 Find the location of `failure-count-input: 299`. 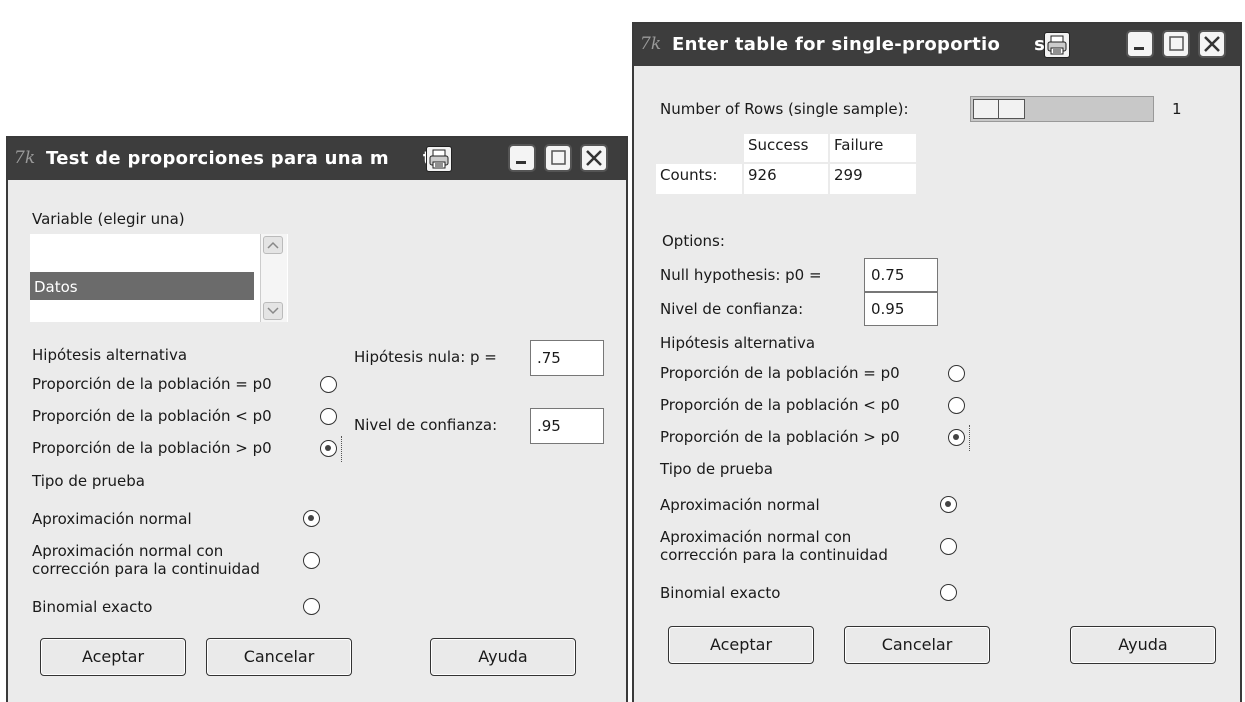

failure-count-input: 299 is located at coordinates (873, 179).